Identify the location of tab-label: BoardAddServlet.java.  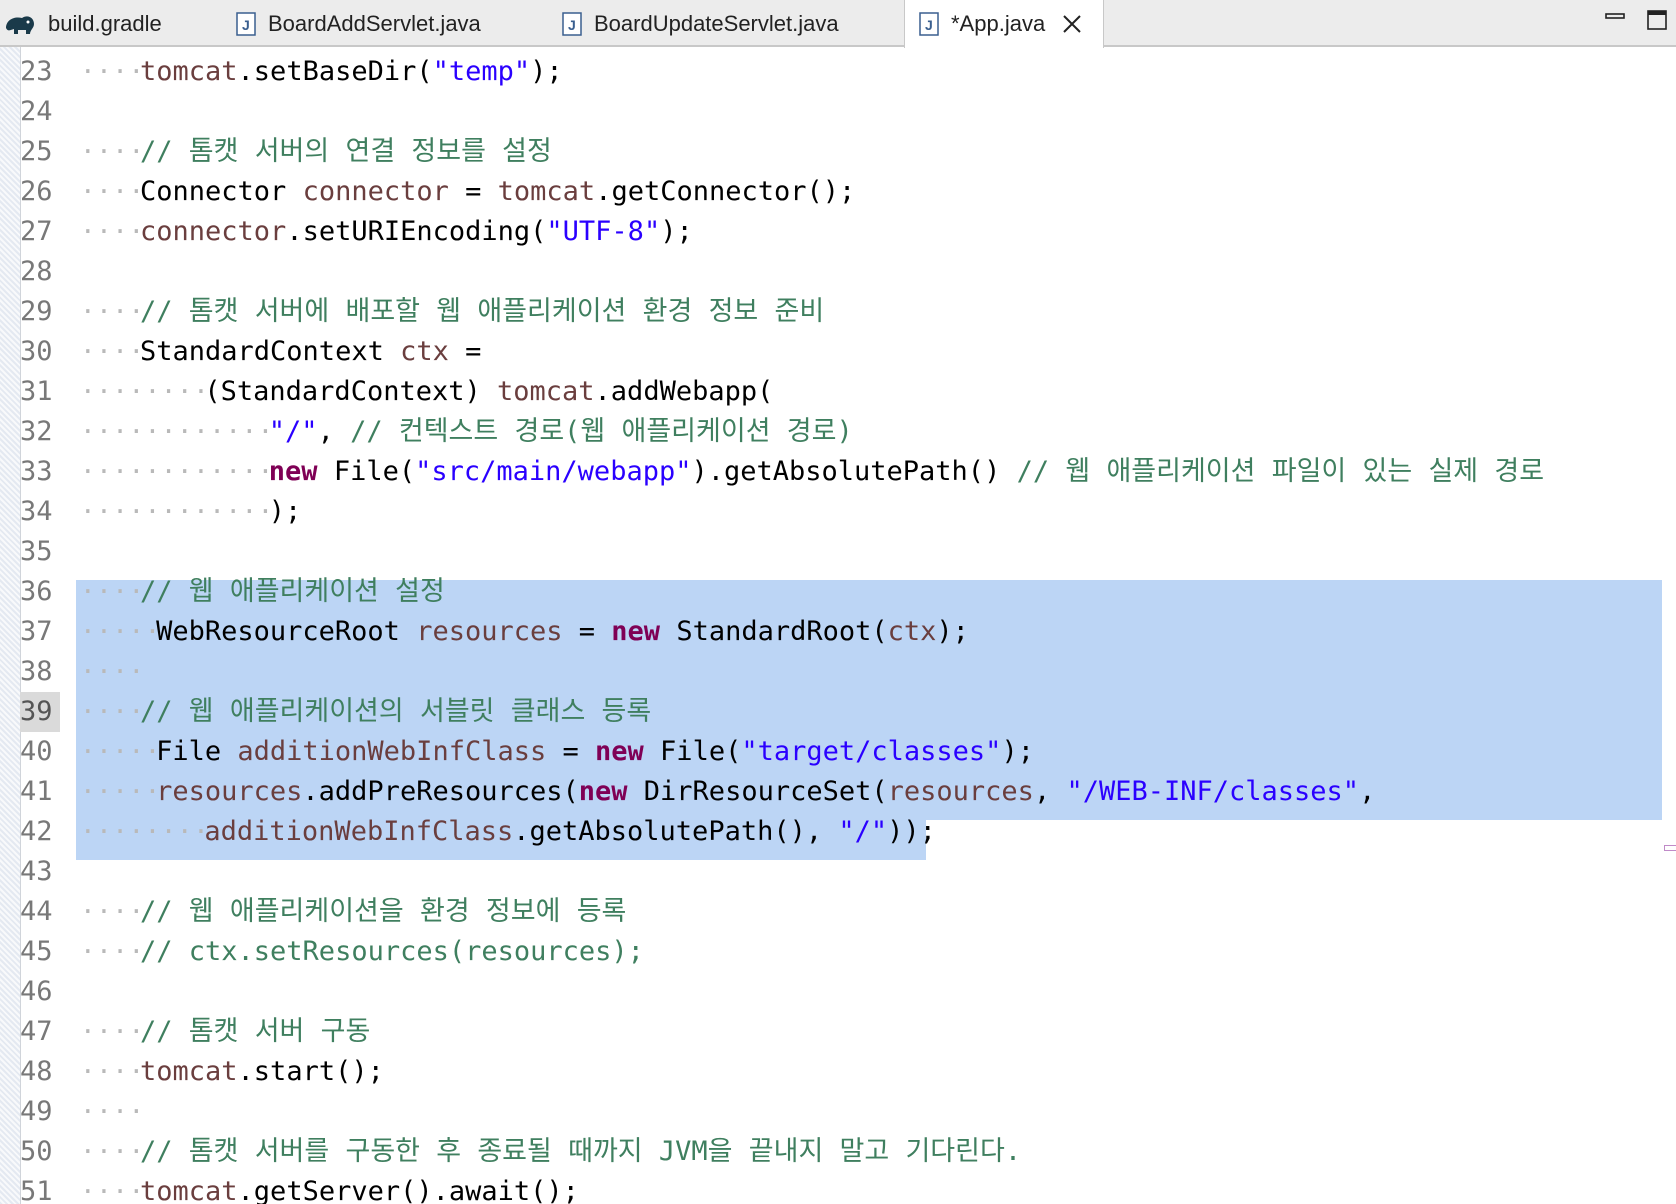
(374, 23).